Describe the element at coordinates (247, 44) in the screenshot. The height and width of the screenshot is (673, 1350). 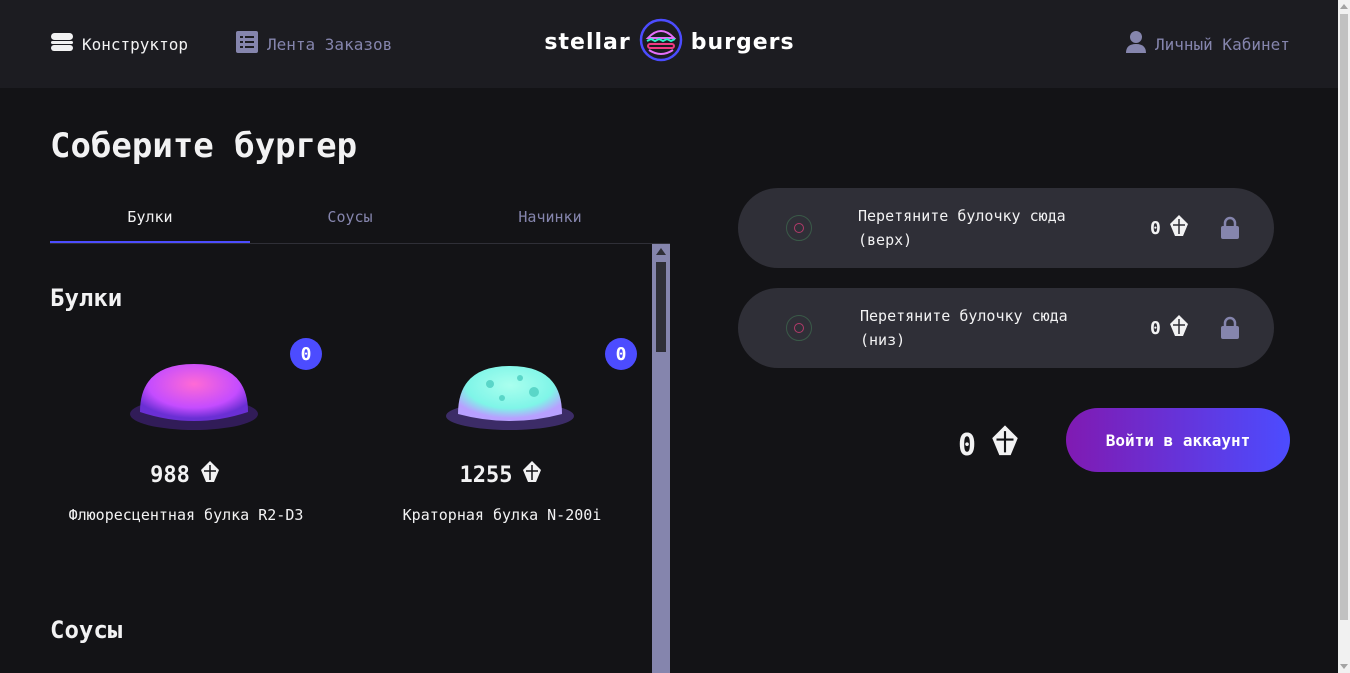
I see `list-icon` at that location.